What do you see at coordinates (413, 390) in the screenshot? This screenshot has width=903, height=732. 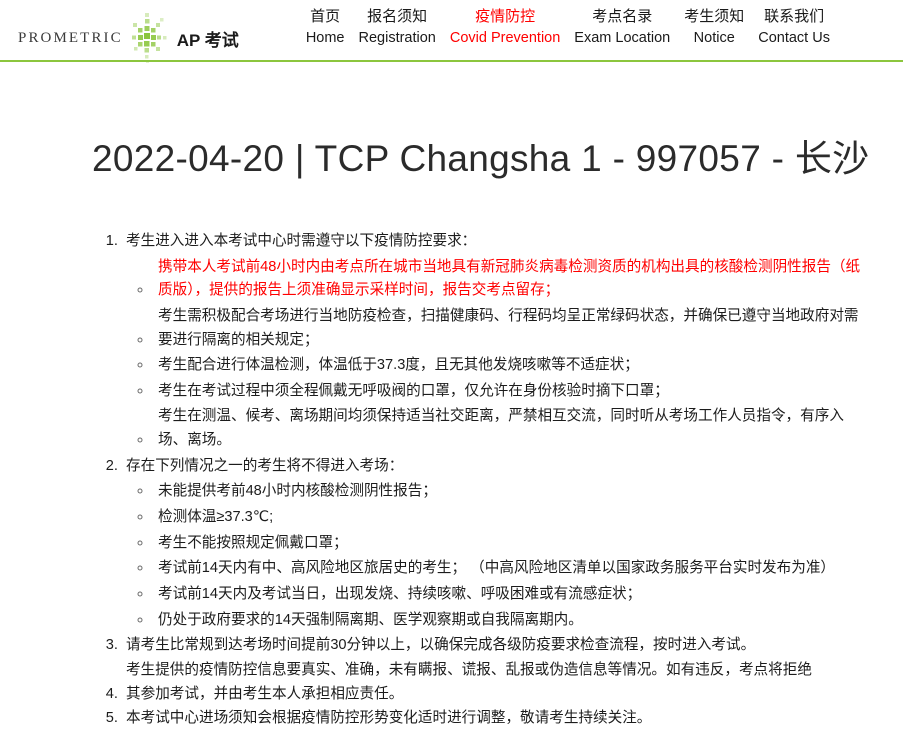 I see `requirement-sub-text: 考生在考试过程中须全程佩戴无呼吸阀的口罩，仅允许在身份核验时摘下口罩；` at bounding box center [413, 390].